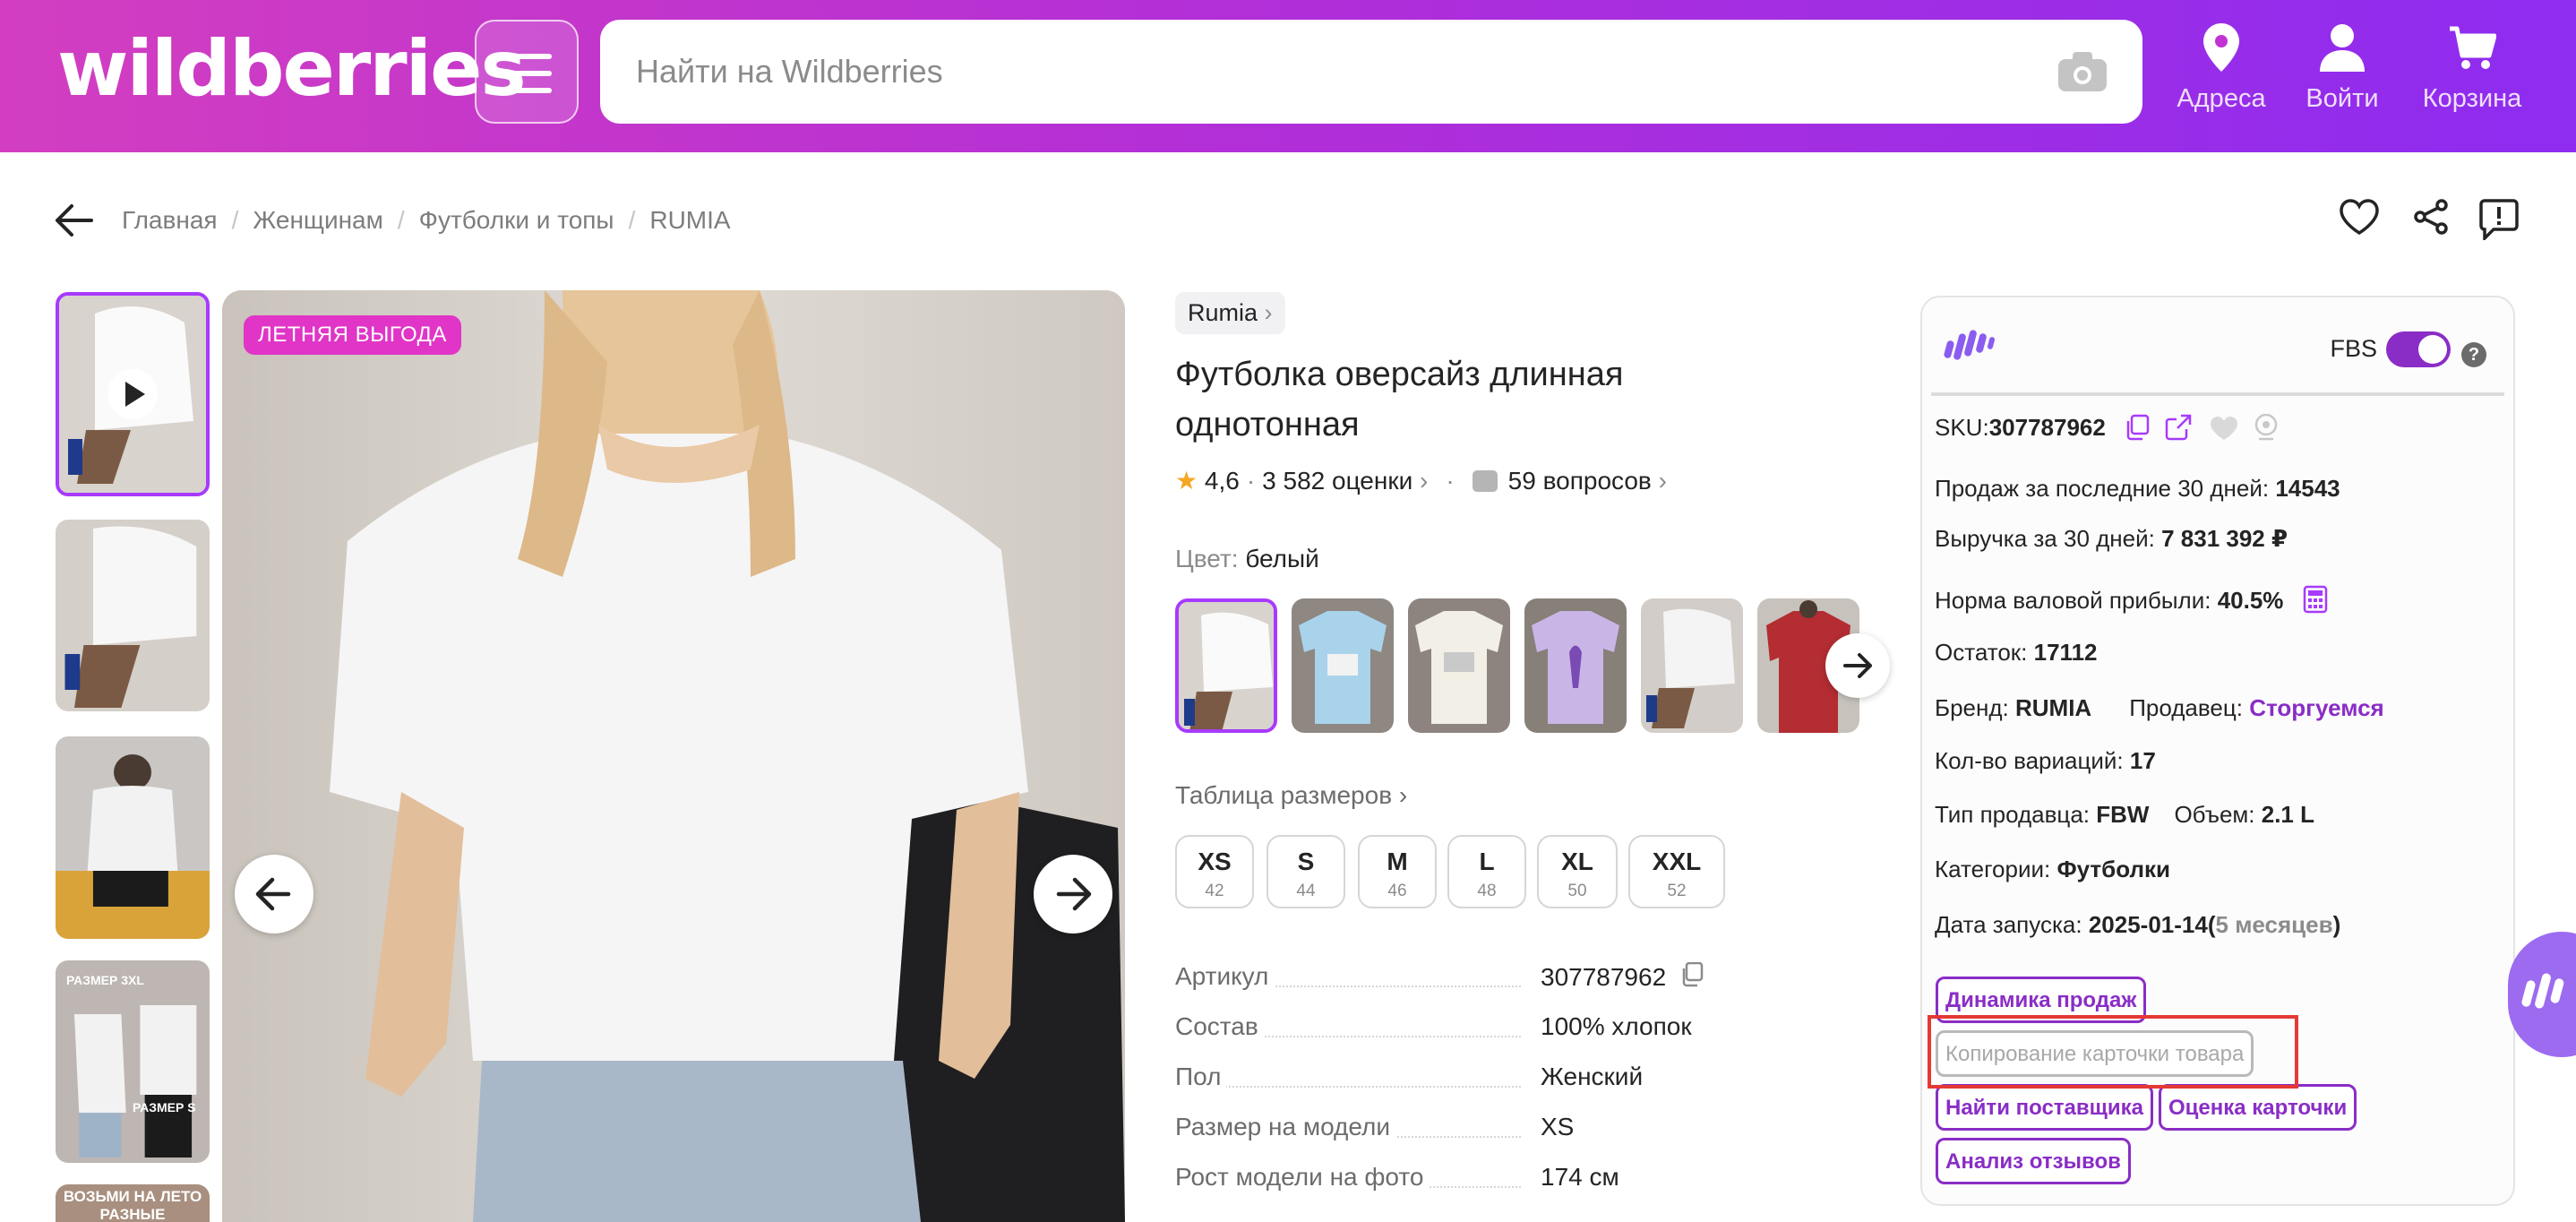  What do you see at coordinates (170, 220) in the screenshot?
I see `breadcrumb-item: Главная` at bounding box center [170, 220].